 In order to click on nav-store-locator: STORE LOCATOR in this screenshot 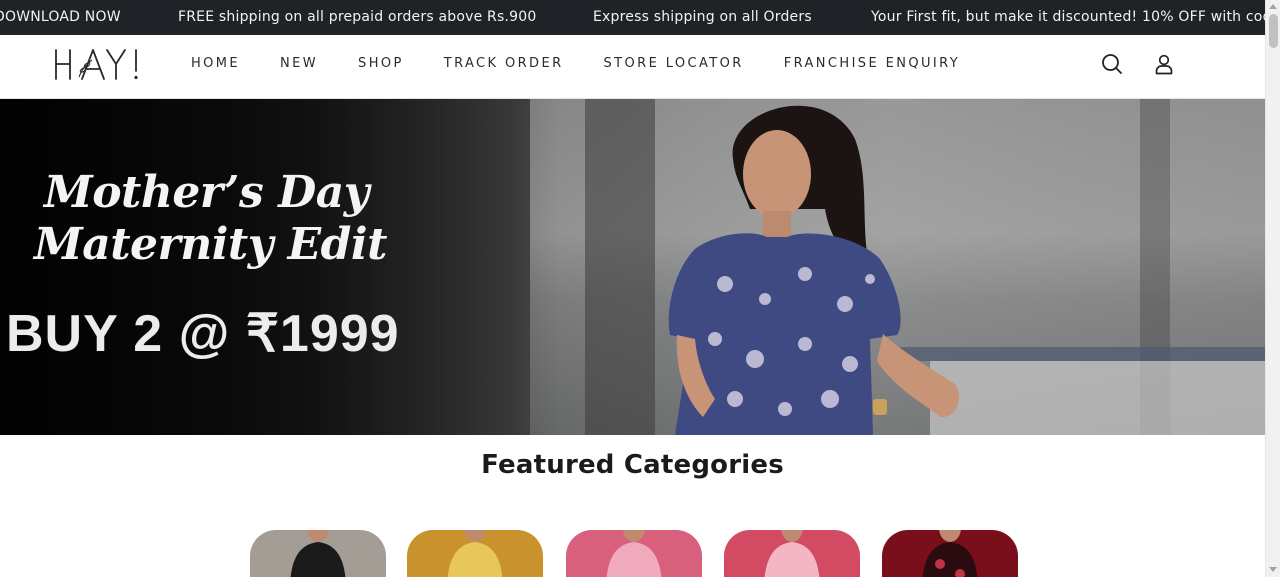, I will do `click(674, 63)`.